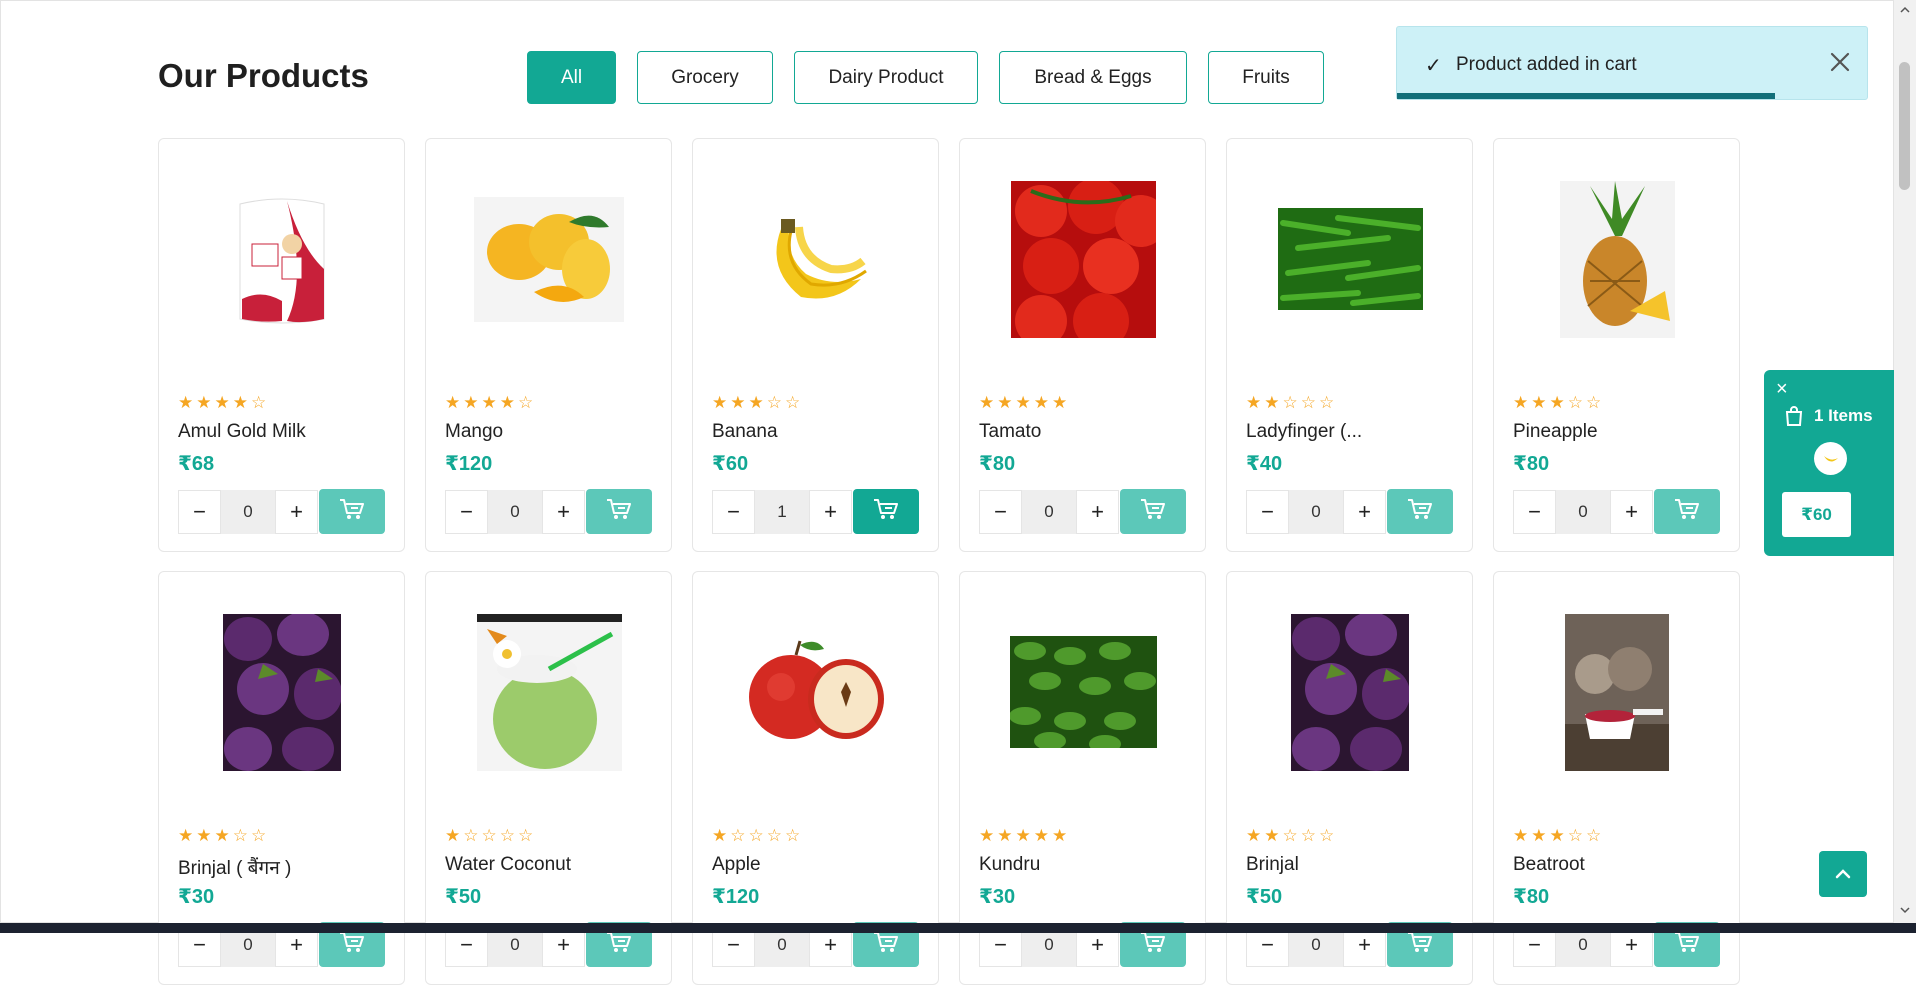 This screenshot has width=1916, height=985. I want to click on product-card: ★ ★ ★ ★ ★ Tamato ₹80 − 0 +, so click(1082, 345).